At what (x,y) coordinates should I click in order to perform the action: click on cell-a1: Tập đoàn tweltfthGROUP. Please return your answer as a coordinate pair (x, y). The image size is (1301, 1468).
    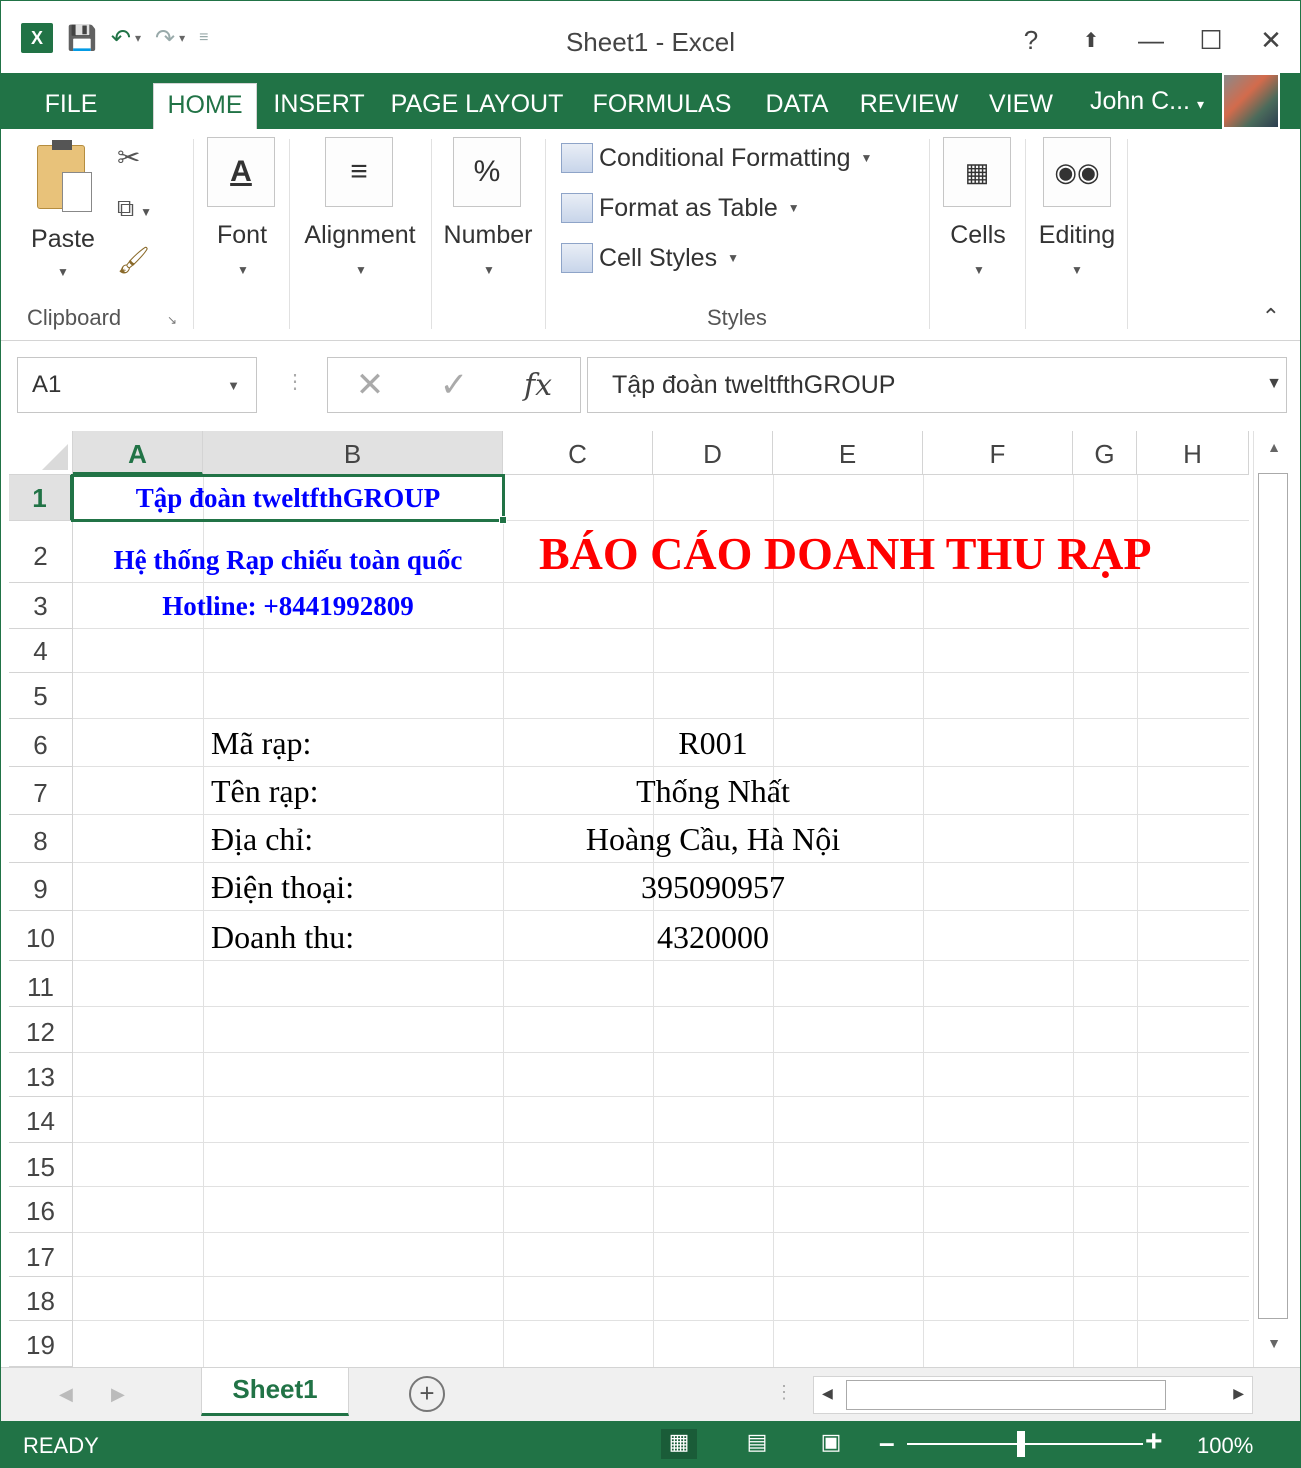
    Looking at the image, I should click on (288, 498).